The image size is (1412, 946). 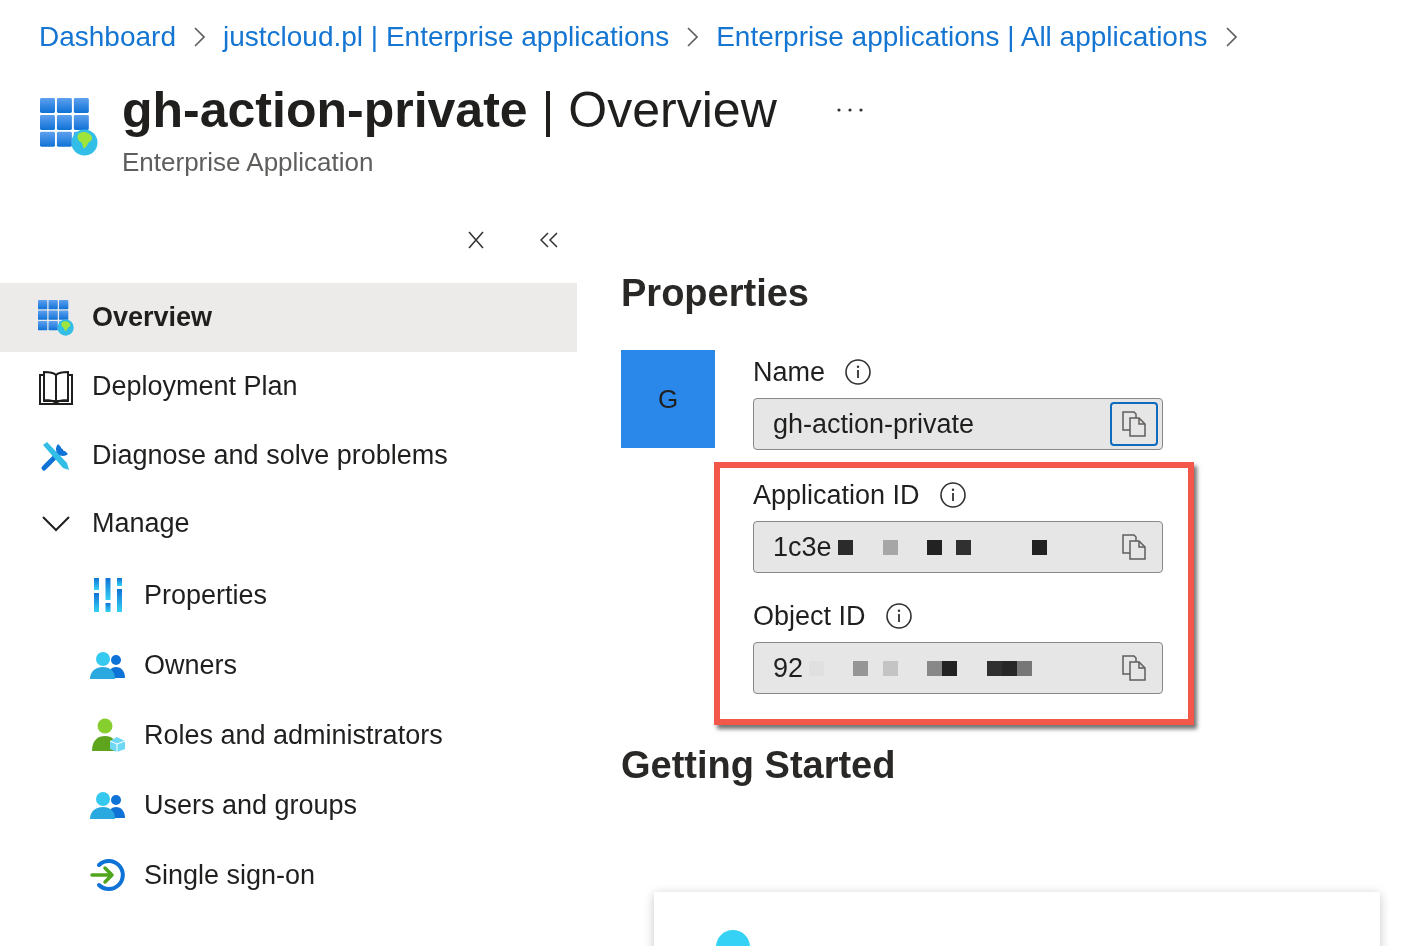 What do you see at coordinates (288, 875) in the screenshot?
I see `sidebar-item: Single sign-on` at bounding box center [288, 875].